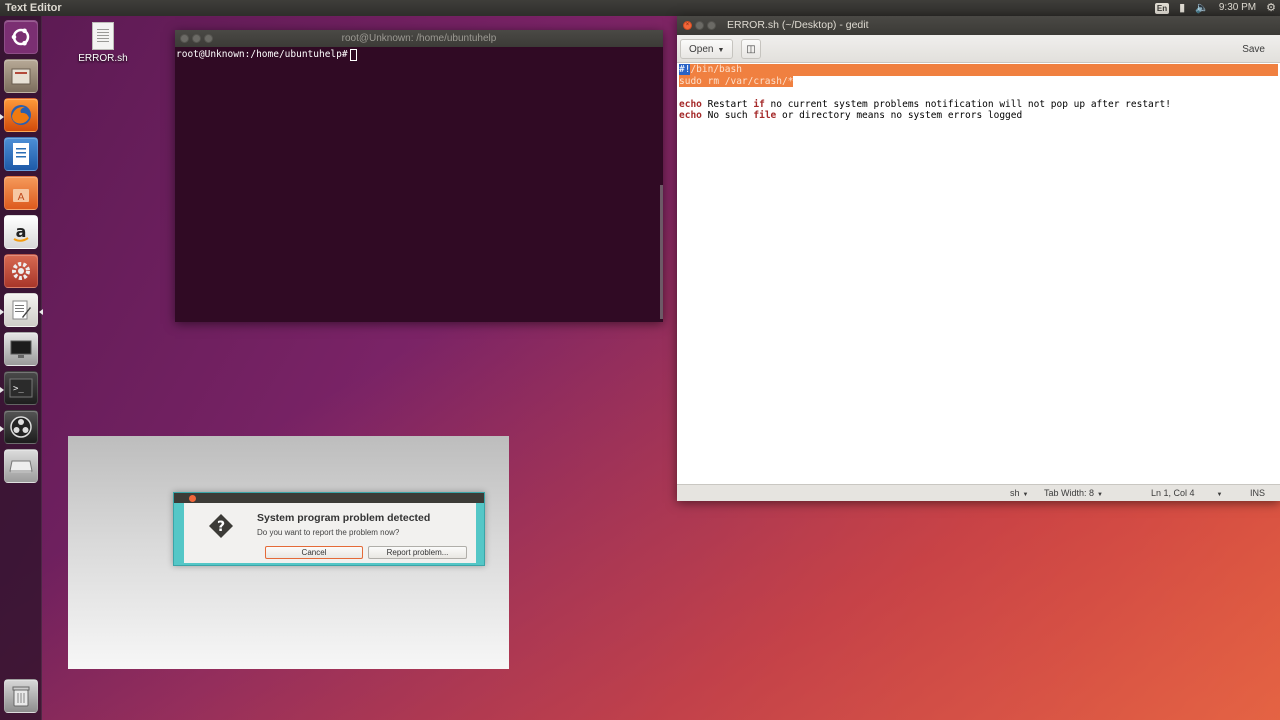 This screenshot has height=720, width=1280. I want to click on insert-mode-indicator: INS, so click(1258, 493).